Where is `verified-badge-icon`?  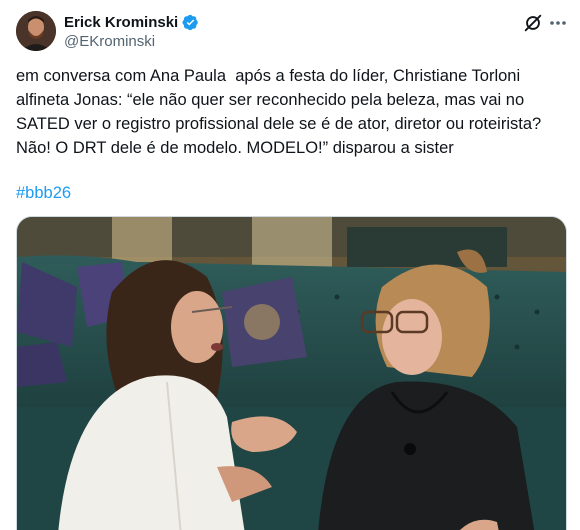 verified-badge-icon is located at coordinates (190, 22).